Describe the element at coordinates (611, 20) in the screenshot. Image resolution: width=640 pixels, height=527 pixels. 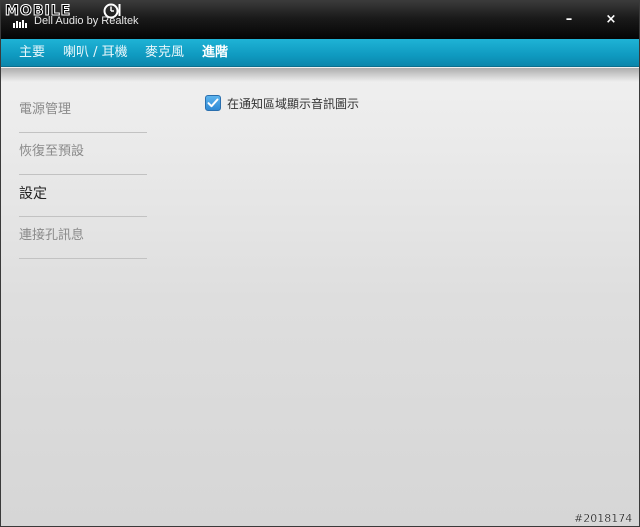
I see `close-button: ×` at that location.